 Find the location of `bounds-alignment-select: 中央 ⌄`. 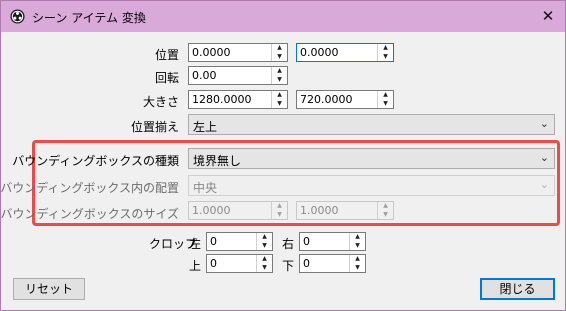

bounds-alignment-select: 中央 ⌄ is located at coordinates (371, 185).